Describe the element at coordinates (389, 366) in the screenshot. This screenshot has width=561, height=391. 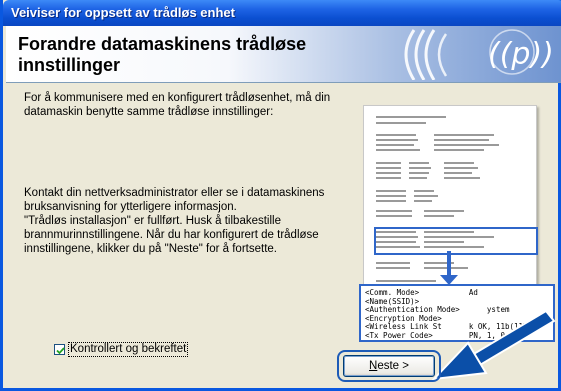
I see `next-button: Neste >` at that location.